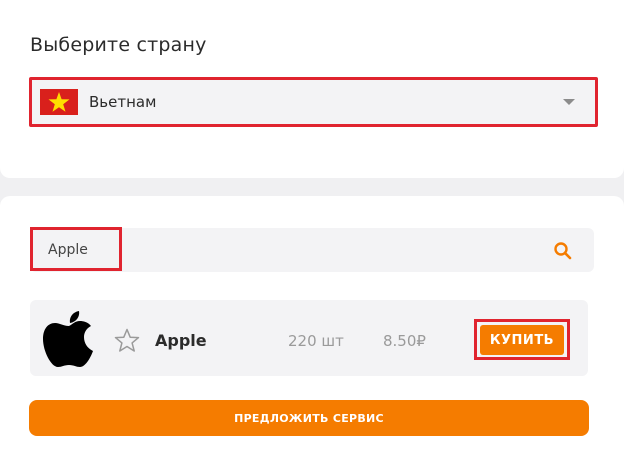  What do you see at coordinates (316, 341) in the screenshot?
I see `service-count: 220 шт` at bounding box center [316, 341].